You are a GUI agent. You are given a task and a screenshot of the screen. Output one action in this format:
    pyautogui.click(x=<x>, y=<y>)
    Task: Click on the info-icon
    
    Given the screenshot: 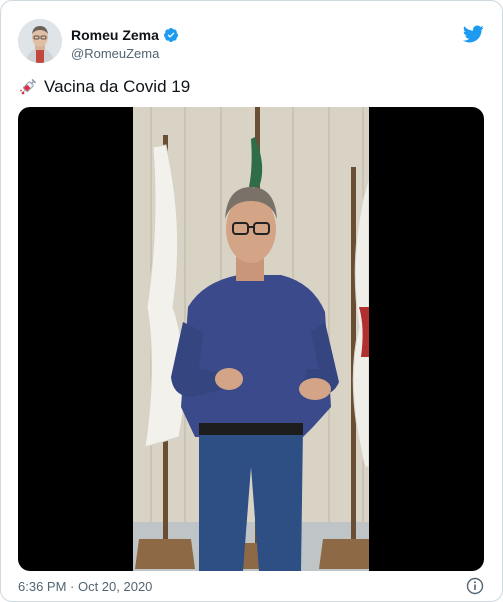 What is the action you would take?
    pyautogui.click(x=475, y=586)
    